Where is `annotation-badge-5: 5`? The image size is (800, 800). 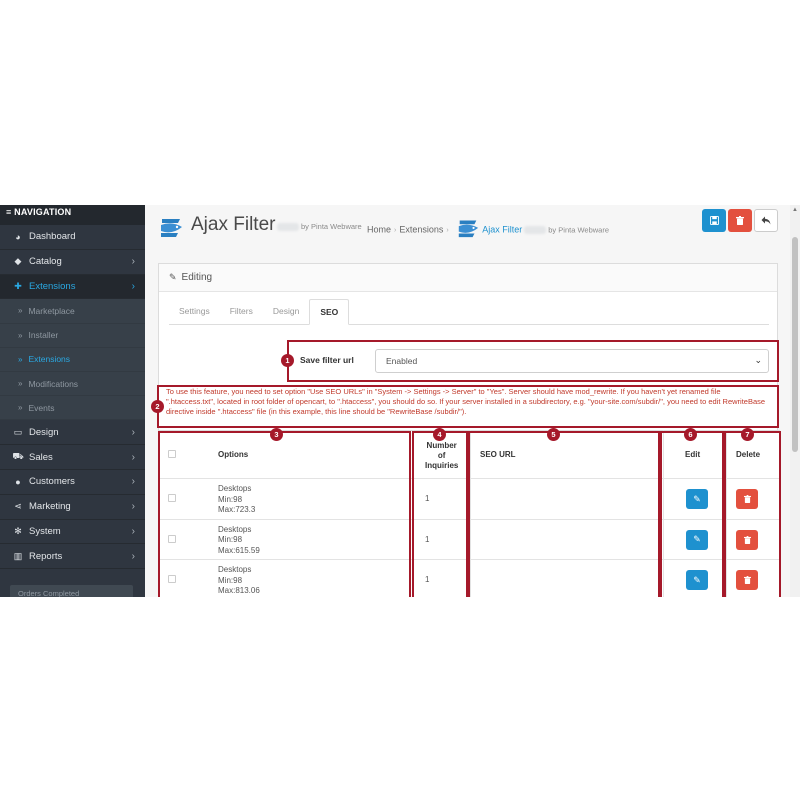 annotation-badge-5: 5 is located at coordinates (553, 434).